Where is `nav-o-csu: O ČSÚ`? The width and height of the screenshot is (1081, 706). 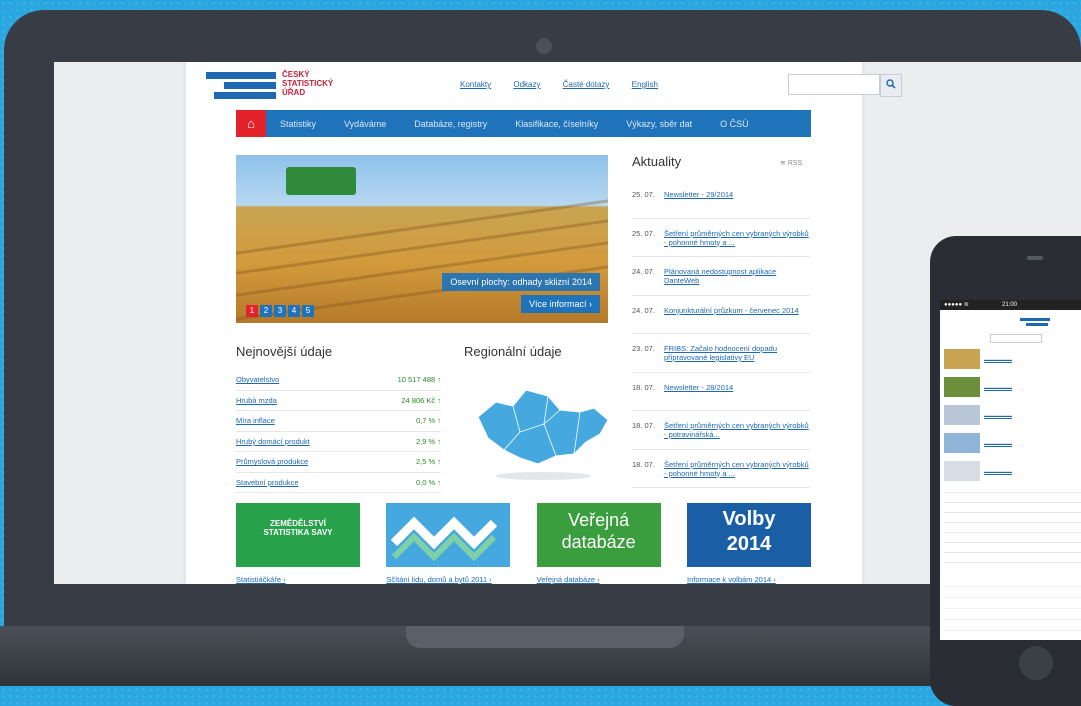 nav-o-csu: O ČSÚ is located at coordinates (734, 124).